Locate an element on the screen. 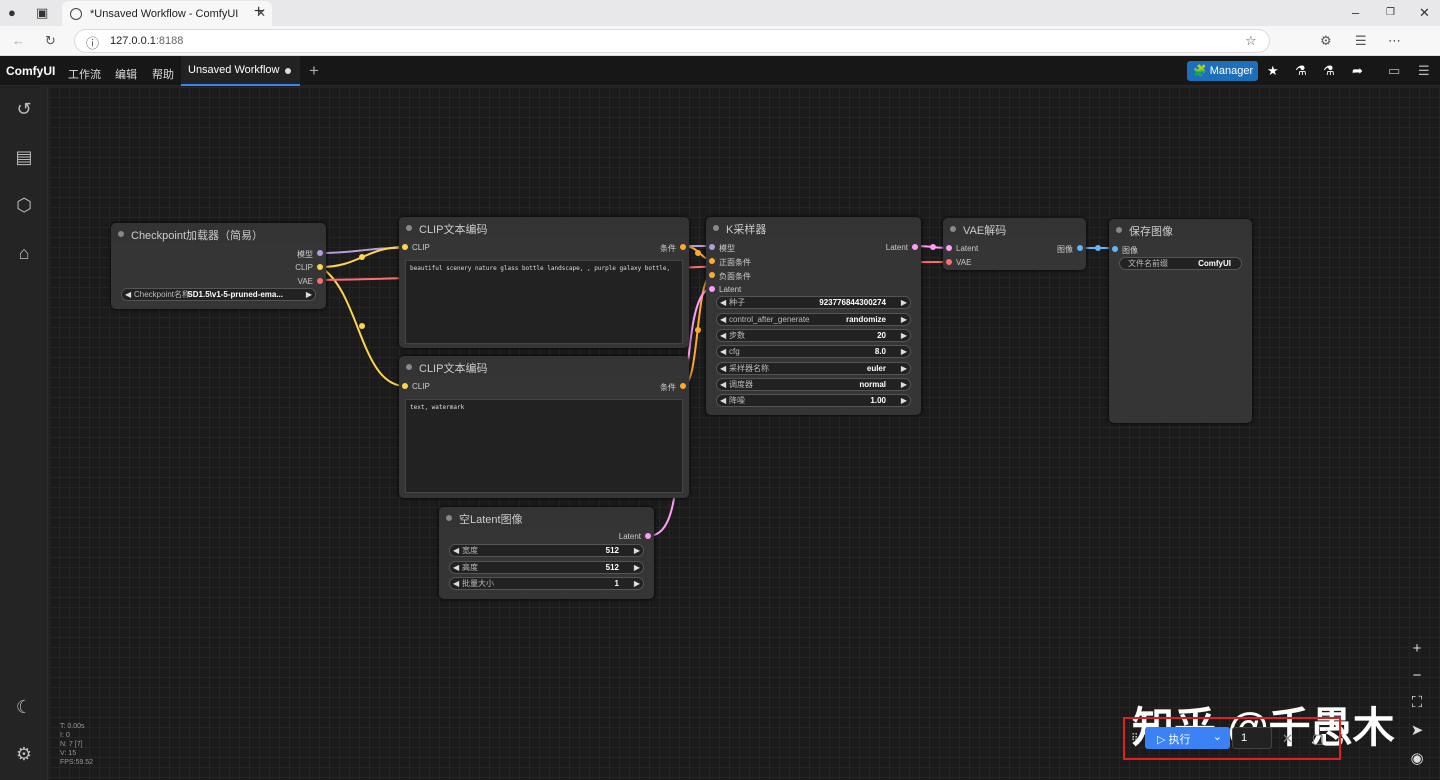 The width and height of the screenshot is (1440, 780). run-options-chevron-icon: ⌄ is located at coordinates (1217, 736).